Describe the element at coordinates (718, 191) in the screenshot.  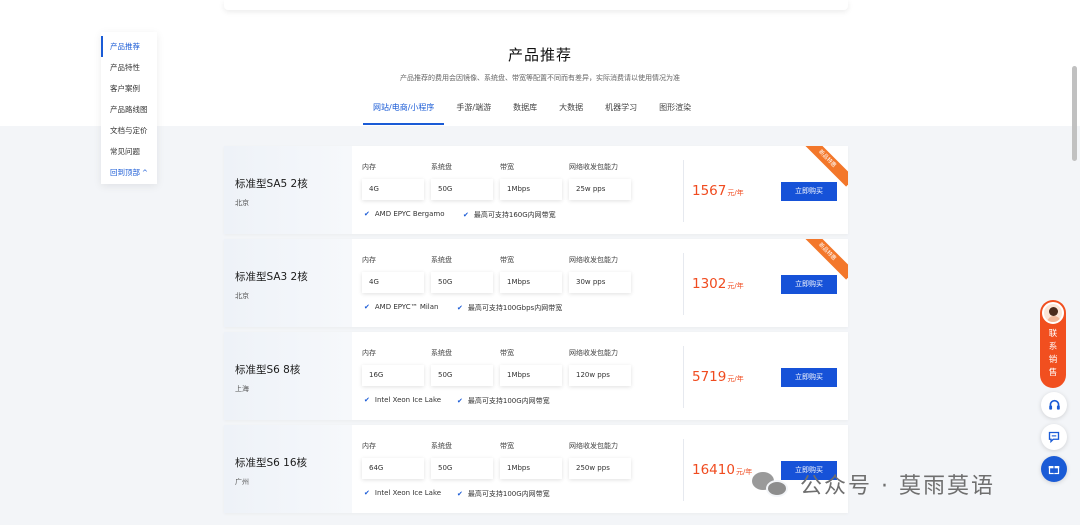
I see `product-price: 1567元/年` at that location.